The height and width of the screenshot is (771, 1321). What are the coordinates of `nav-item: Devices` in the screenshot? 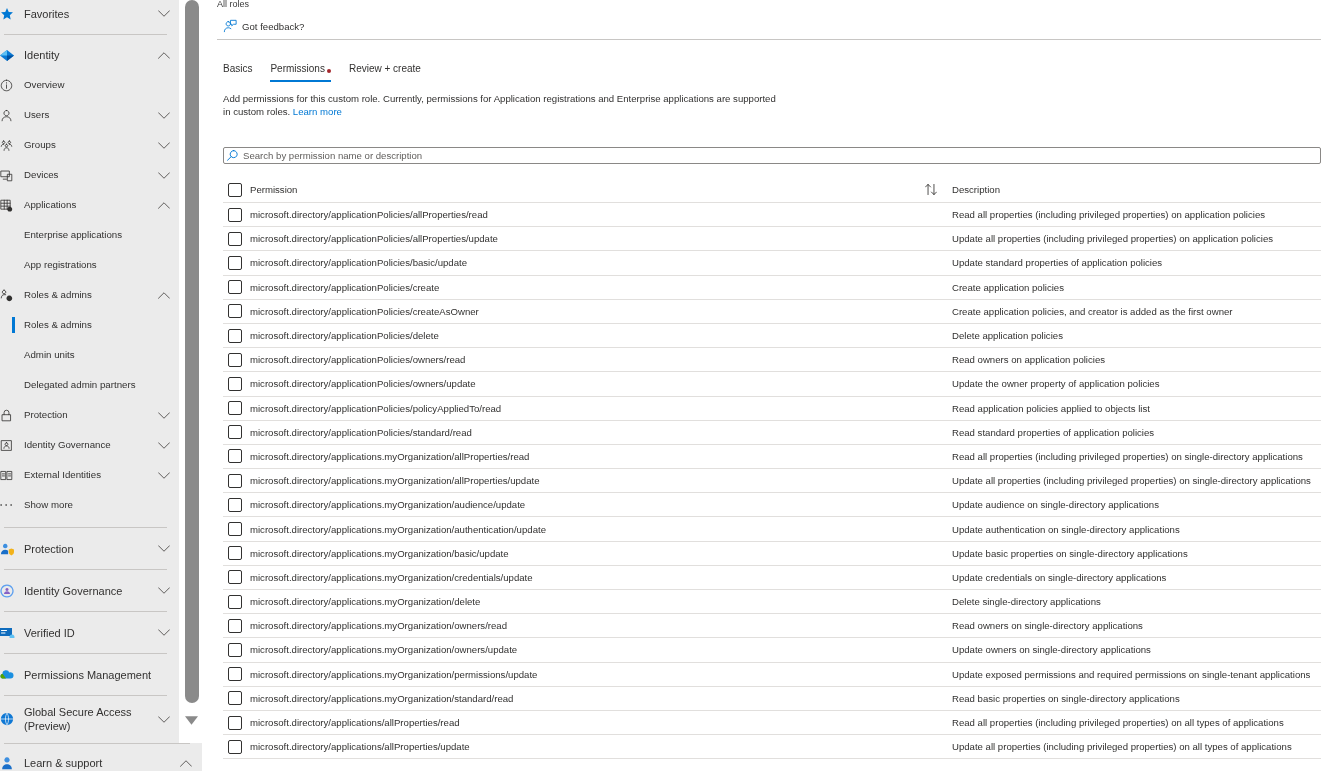 It's located at (30, 175).